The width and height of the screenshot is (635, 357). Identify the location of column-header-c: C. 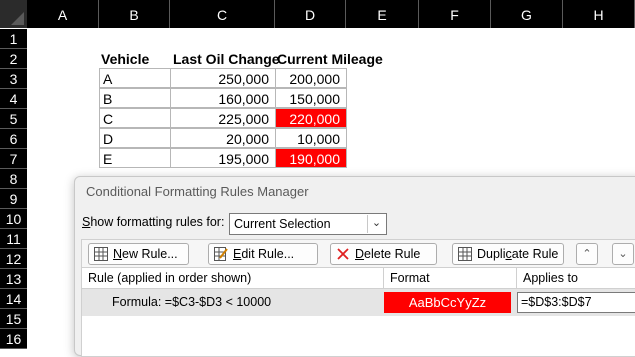
(222, 14).